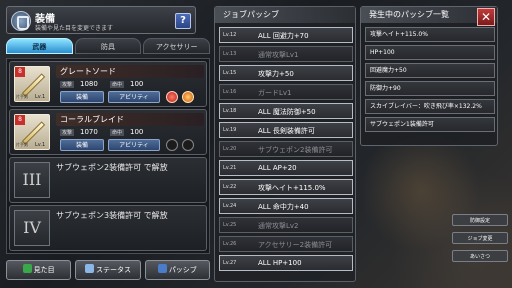 This screenshot has height=288, width=512. Describe the element at coordinates (230, 244) in the screenshot. I see `passive-level: Lv.26` at that location.